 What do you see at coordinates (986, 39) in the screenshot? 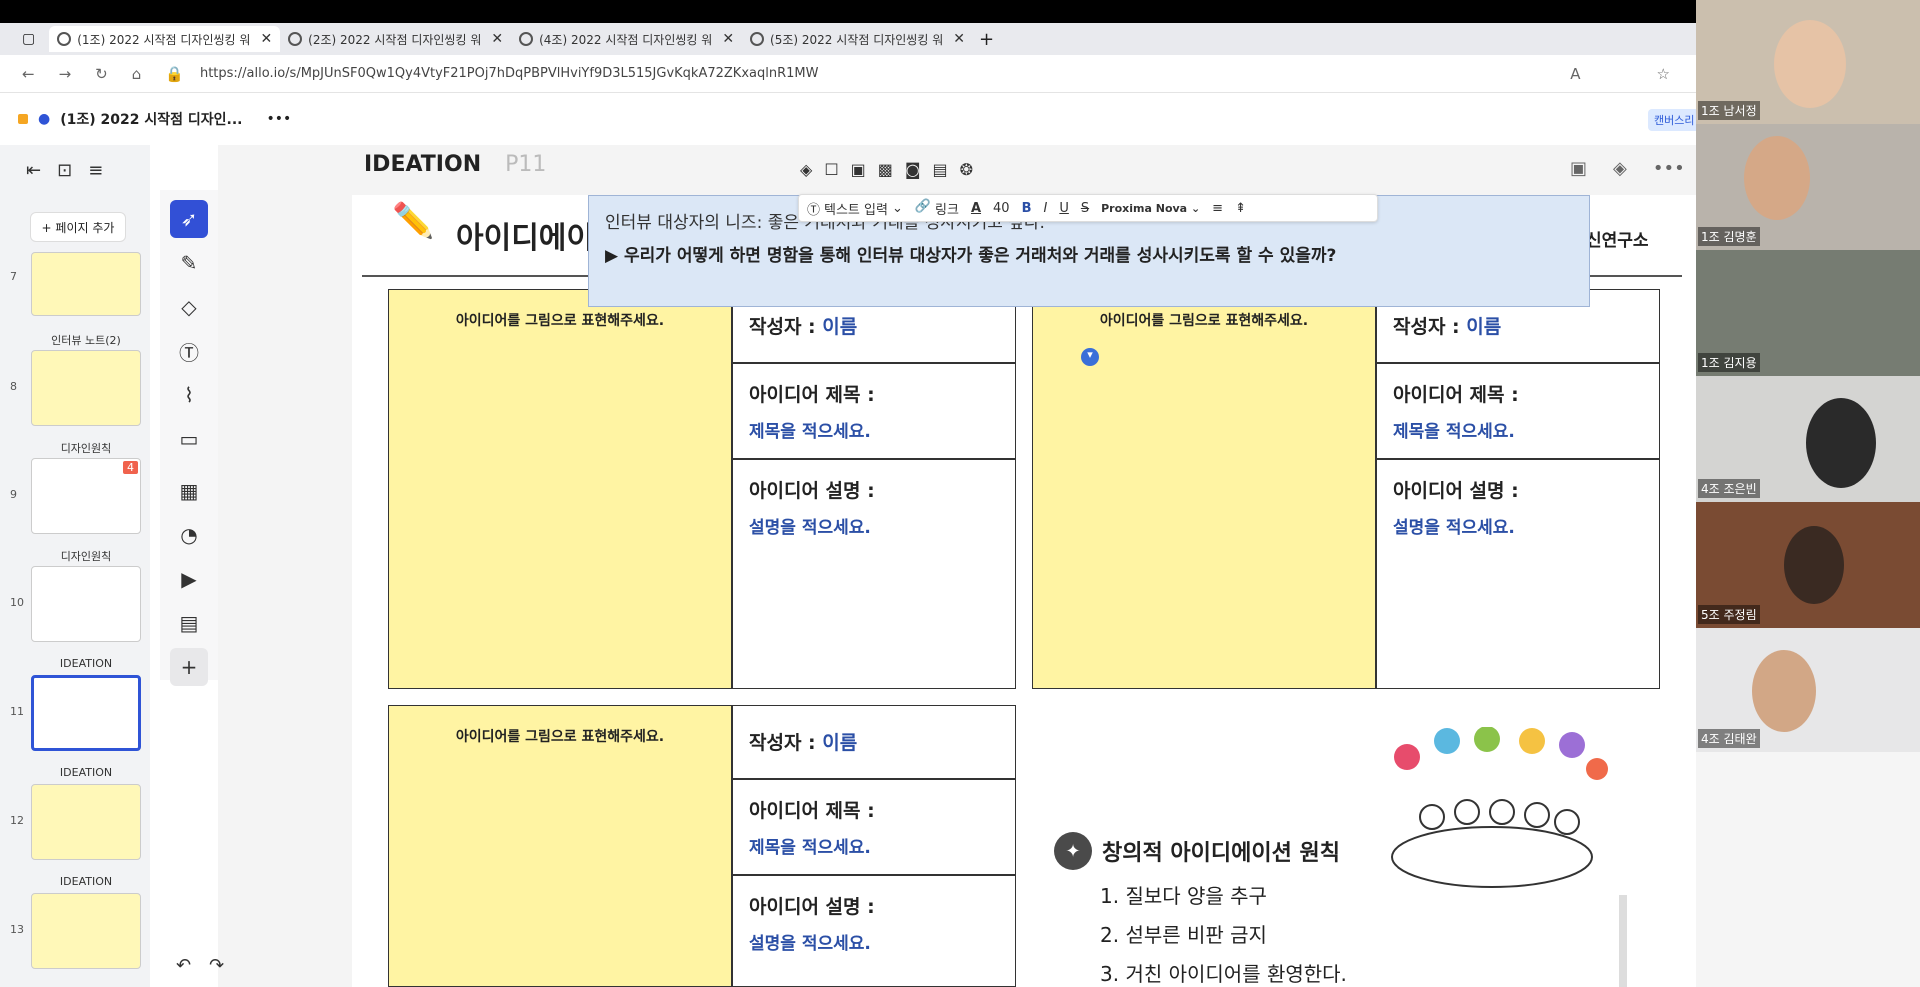
I see `new-tab-icon: +` at bounding box center [986, 39].